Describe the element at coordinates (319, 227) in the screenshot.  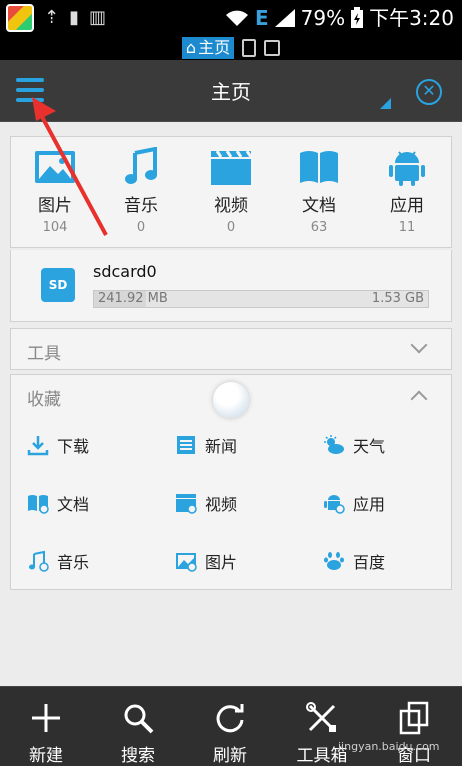
I see `category-count: 63` at that location.